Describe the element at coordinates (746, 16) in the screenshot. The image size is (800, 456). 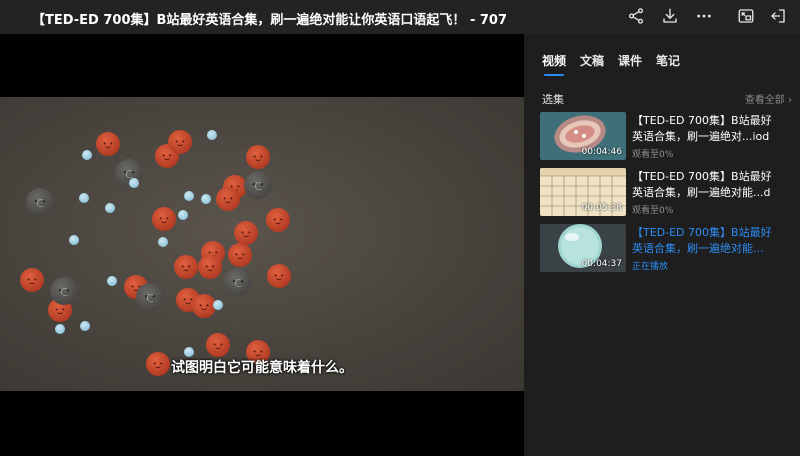
I see `picture-in-picture-icon` at that location.